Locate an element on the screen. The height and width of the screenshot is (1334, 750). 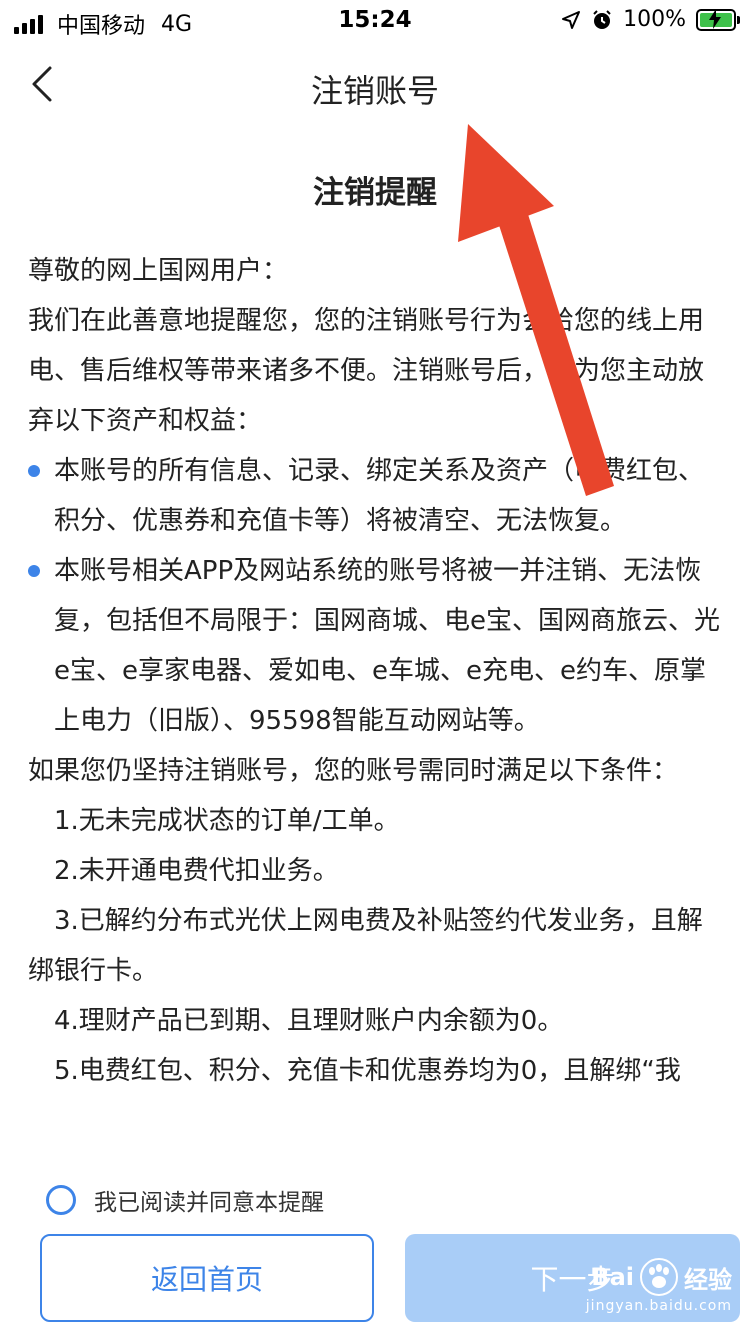
battery-icon is located at coordinates (718, 19).